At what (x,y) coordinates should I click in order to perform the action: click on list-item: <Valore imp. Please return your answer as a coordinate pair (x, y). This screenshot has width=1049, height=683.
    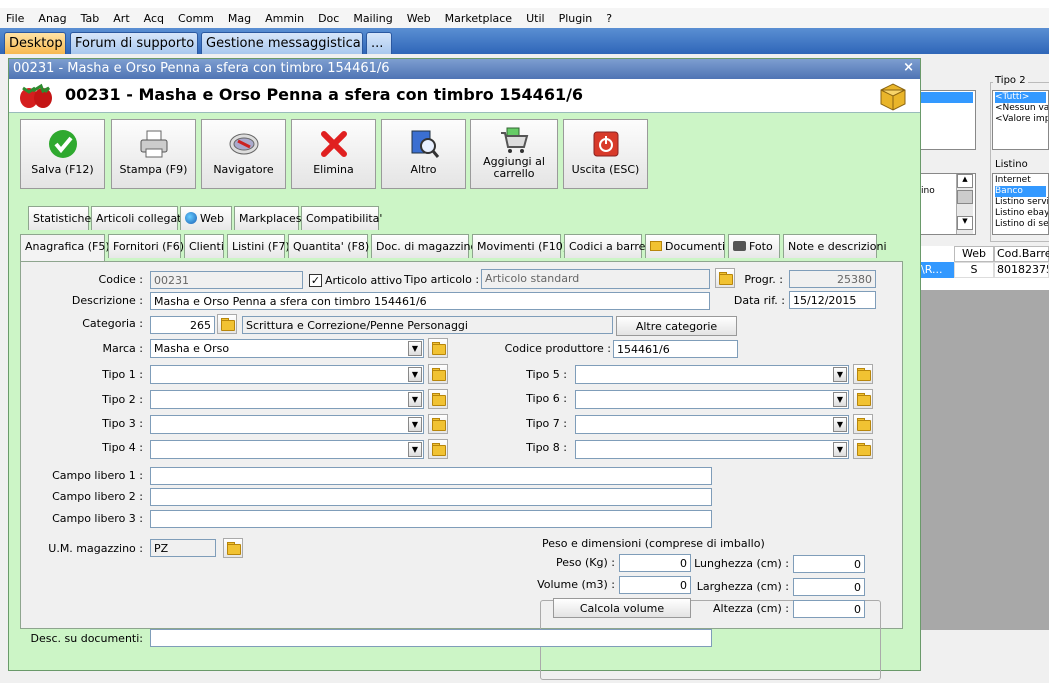
    Looking at the image, I should click on (1021, 119).